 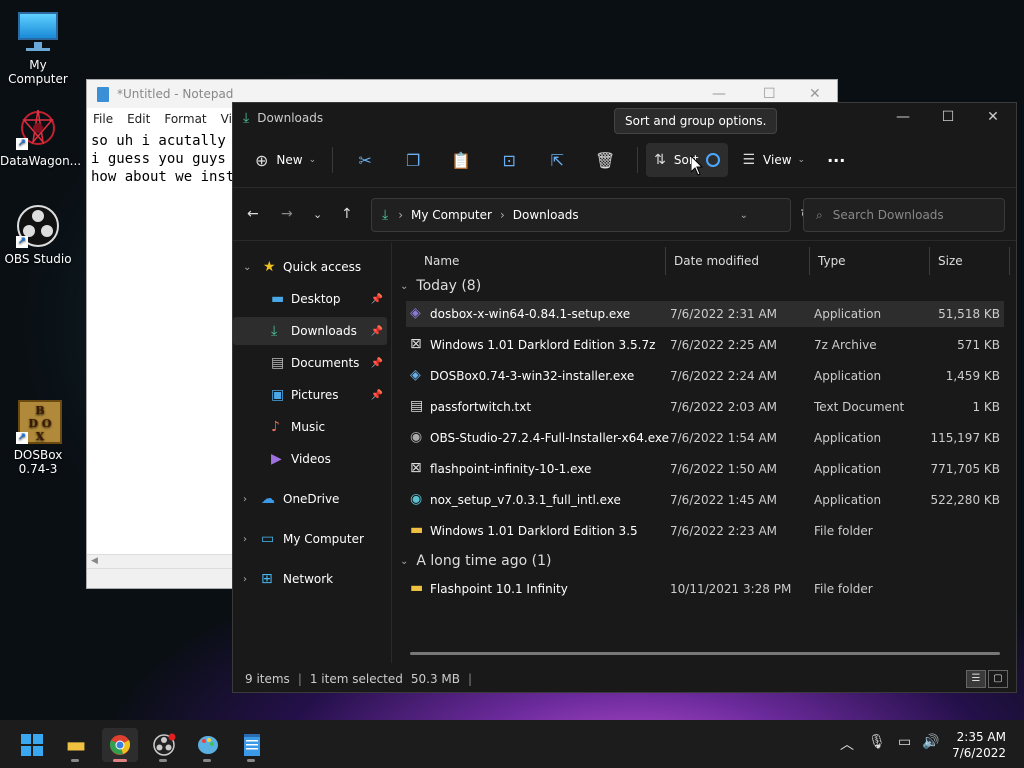 I want to click on nav-item-documents: ▤ Documents 📌, so click(x=310, y=363).